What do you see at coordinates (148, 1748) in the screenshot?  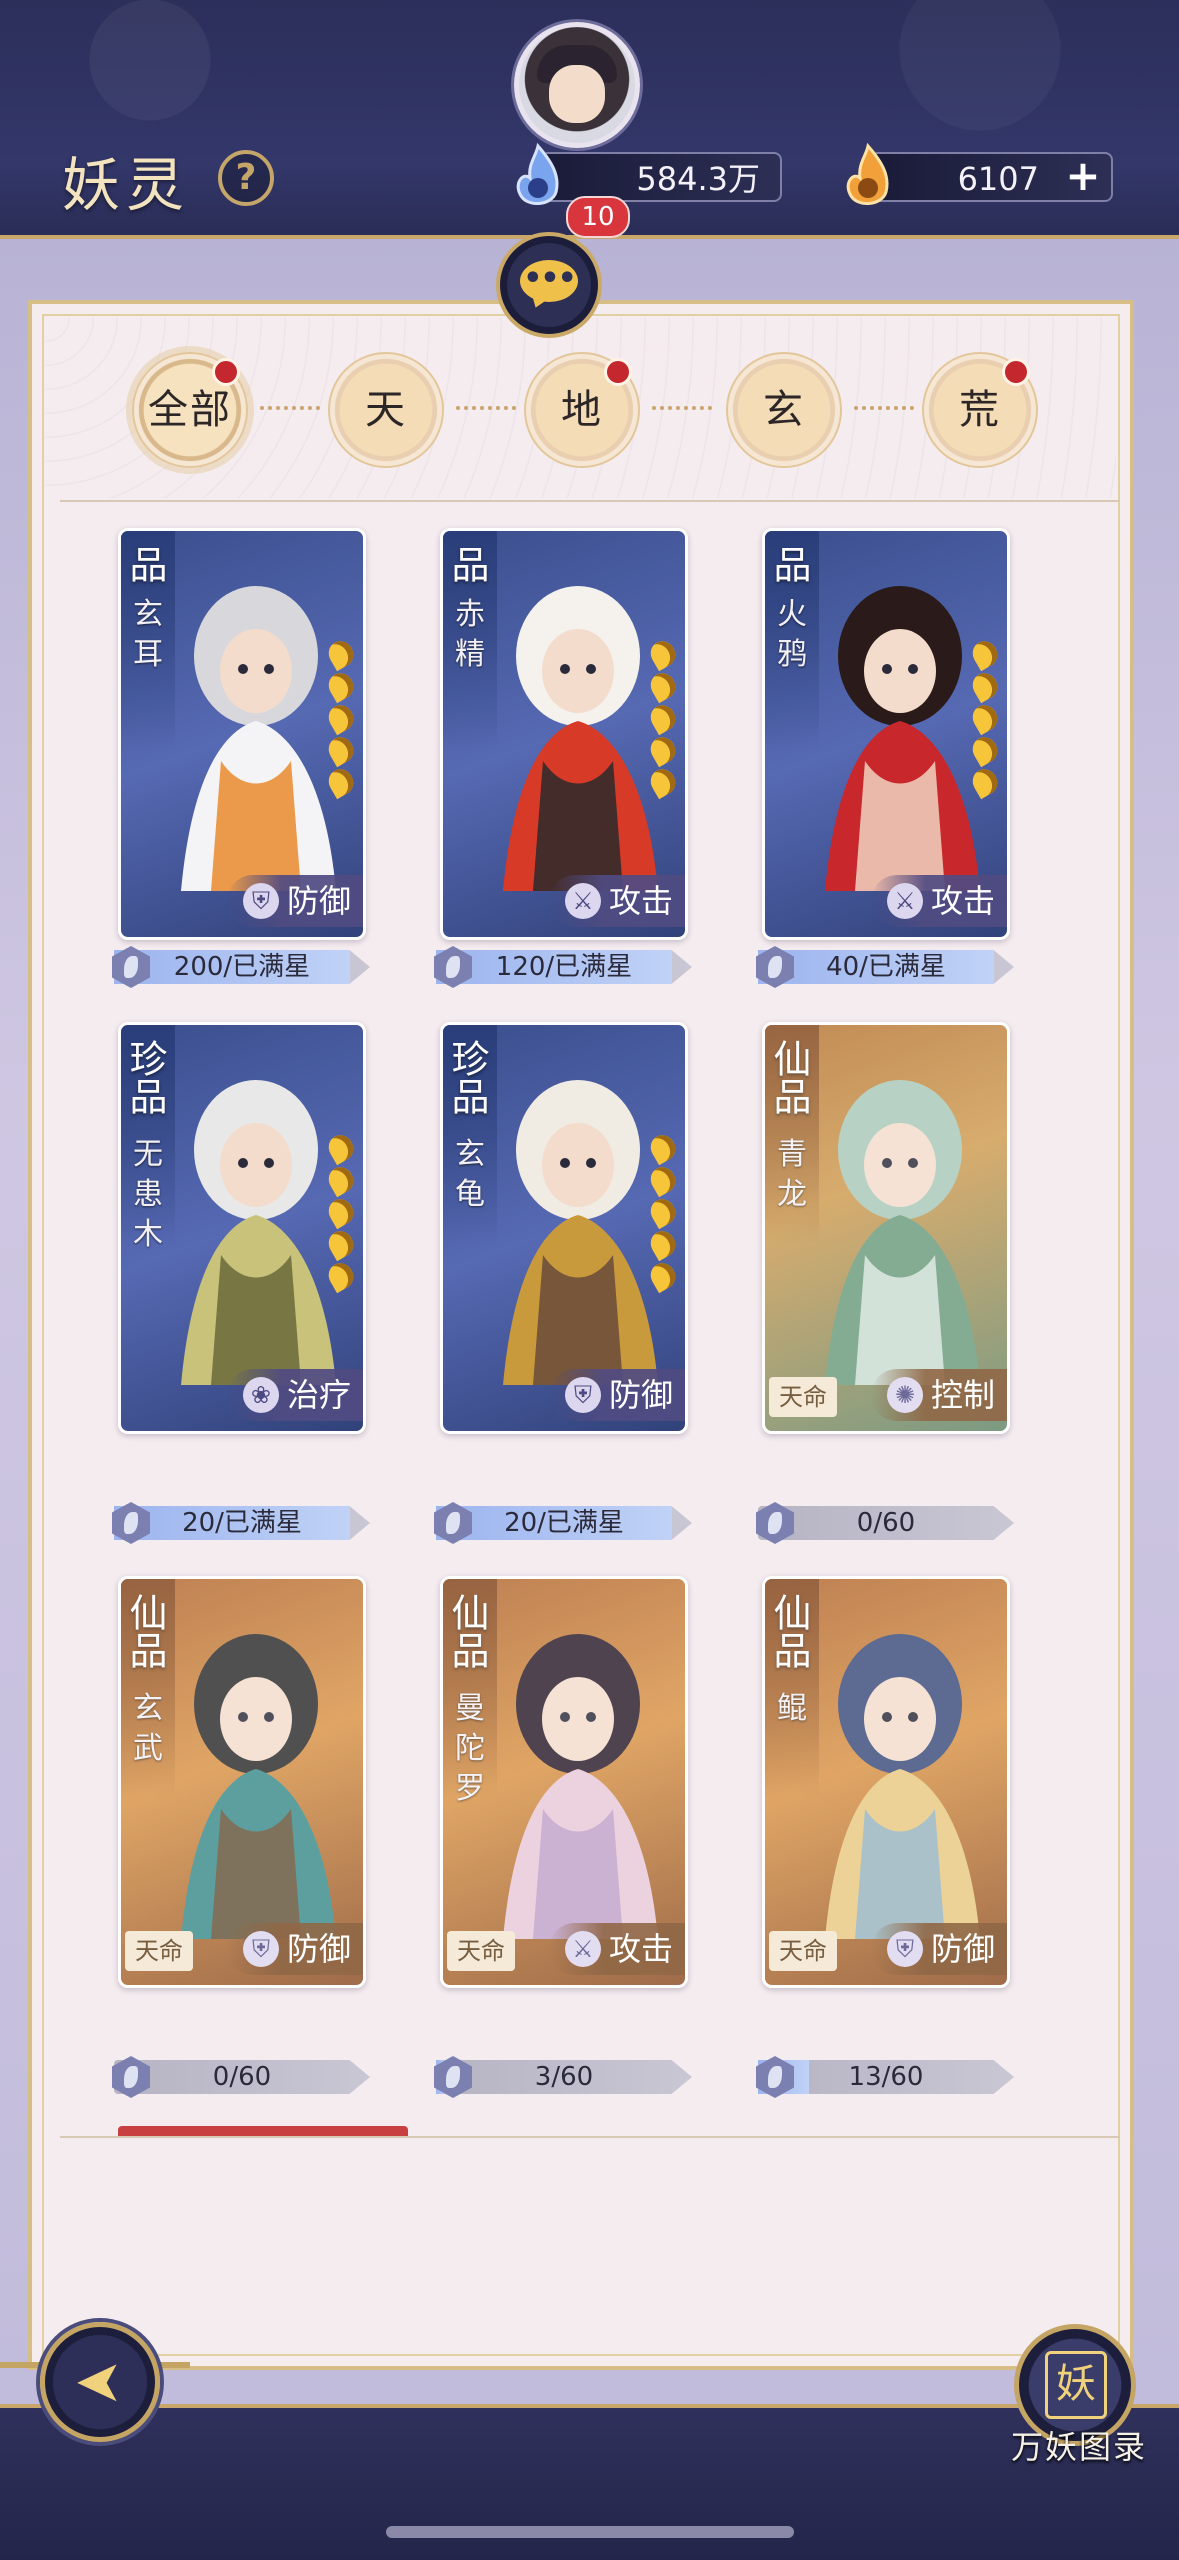 I see `spirit-name-char: 武` at bounding box center [148, 1748].